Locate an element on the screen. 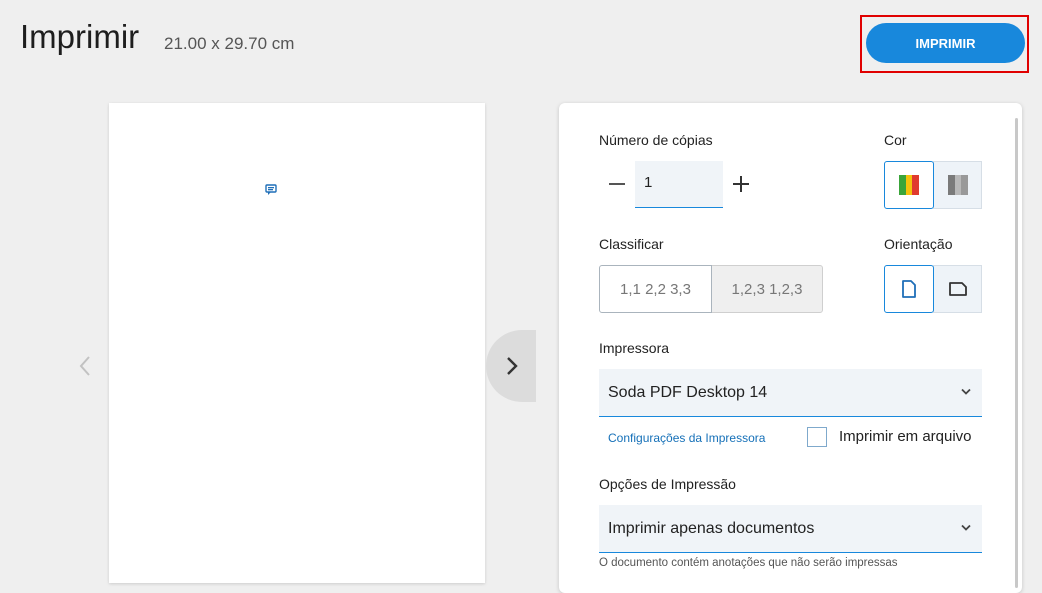 The image size is (1042, 593). grayscale-option-button is located at coordinates (957, 185).